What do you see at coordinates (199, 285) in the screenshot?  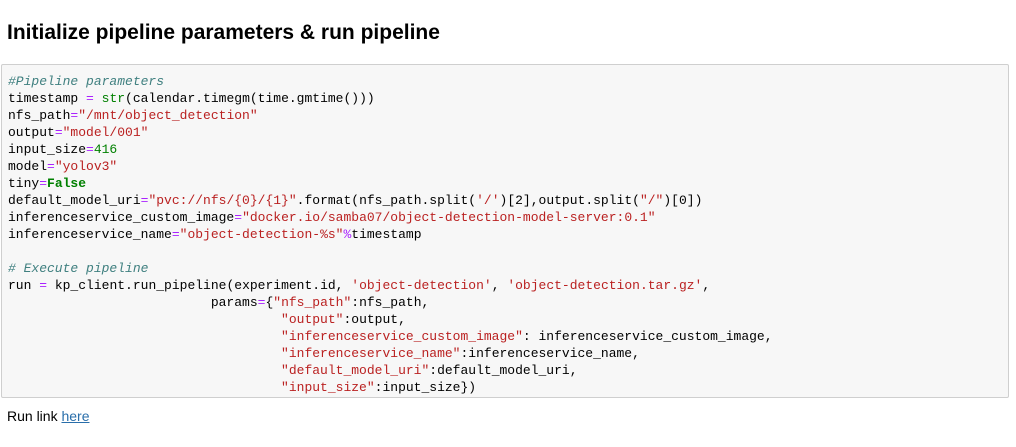 I see `code-token-plain: kp_client.run_pipeline(experiment.id,` at bounding box center [199, 285].